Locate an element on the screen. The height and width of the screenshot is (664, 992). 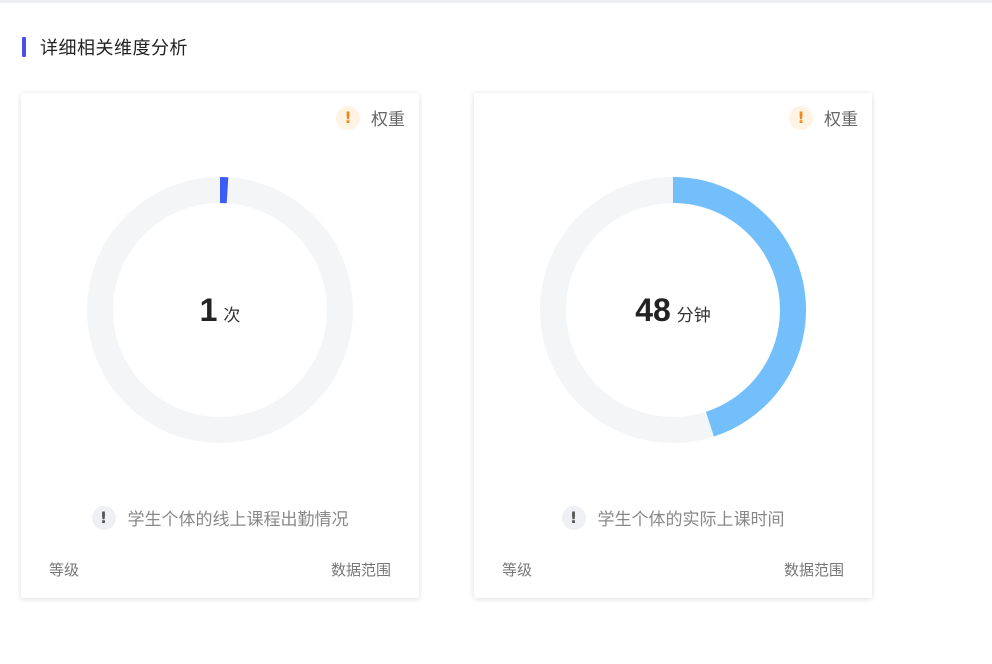
donut-center: 48 分钟 is located at coordinates (673, 310).